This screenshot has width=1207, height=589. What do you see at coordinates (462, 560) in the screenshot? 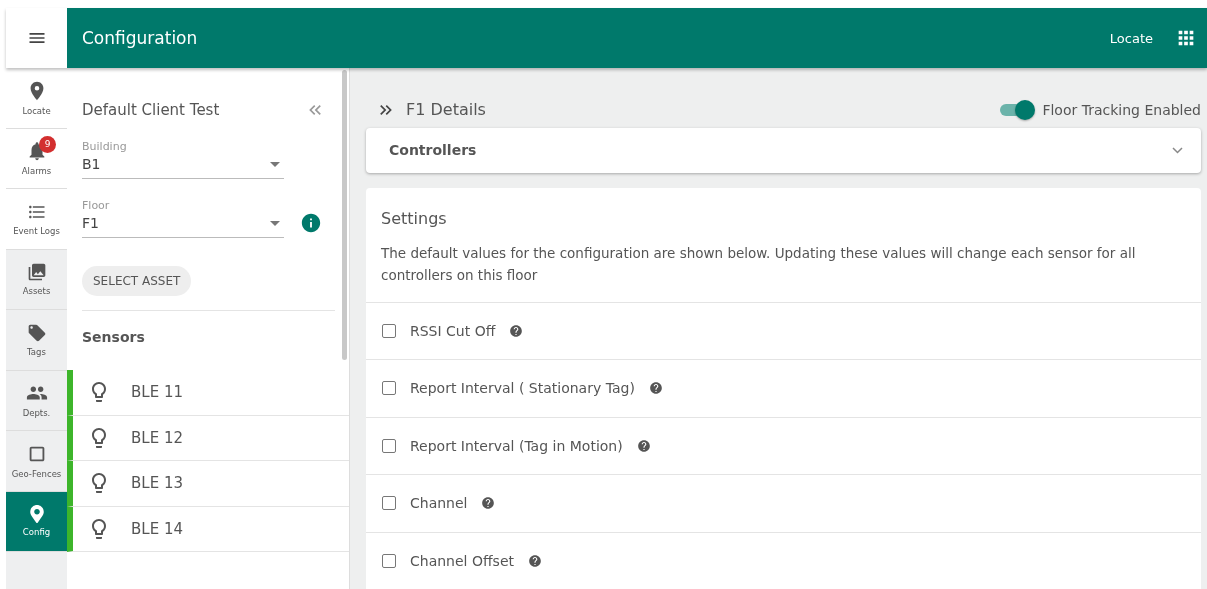
I see `option-label: Channel Offset` at bounding box center [462, 560].